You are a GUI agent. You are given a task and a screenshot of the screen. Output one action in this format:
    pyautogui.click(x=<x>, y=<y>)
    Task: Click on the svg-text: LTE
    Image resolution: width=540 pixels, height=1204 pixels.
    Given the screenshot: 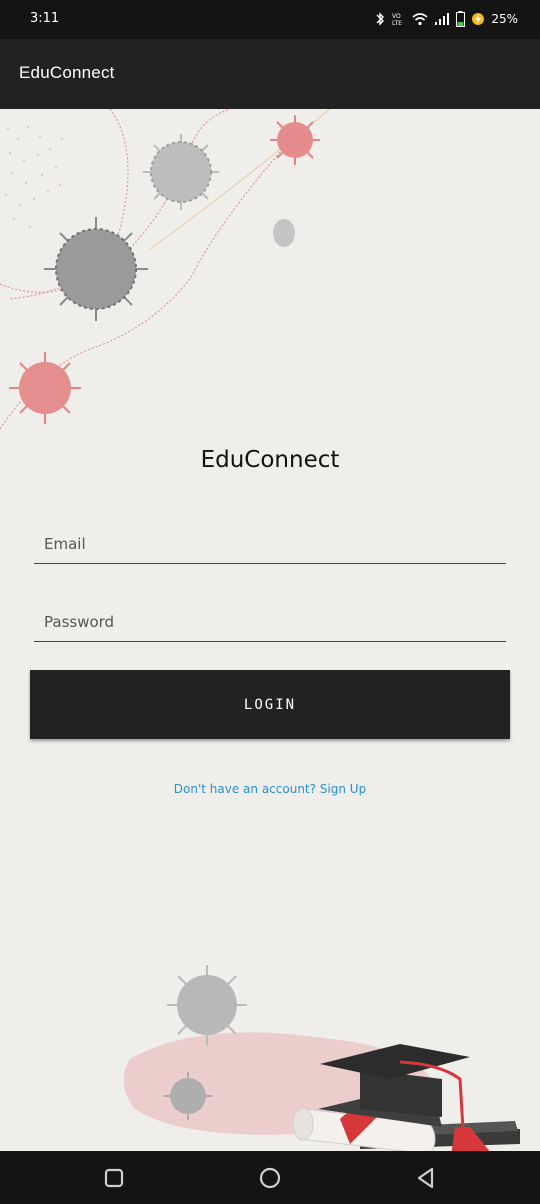 What is the action you would take?
    pyautogui.click(x=397, y=23)
    